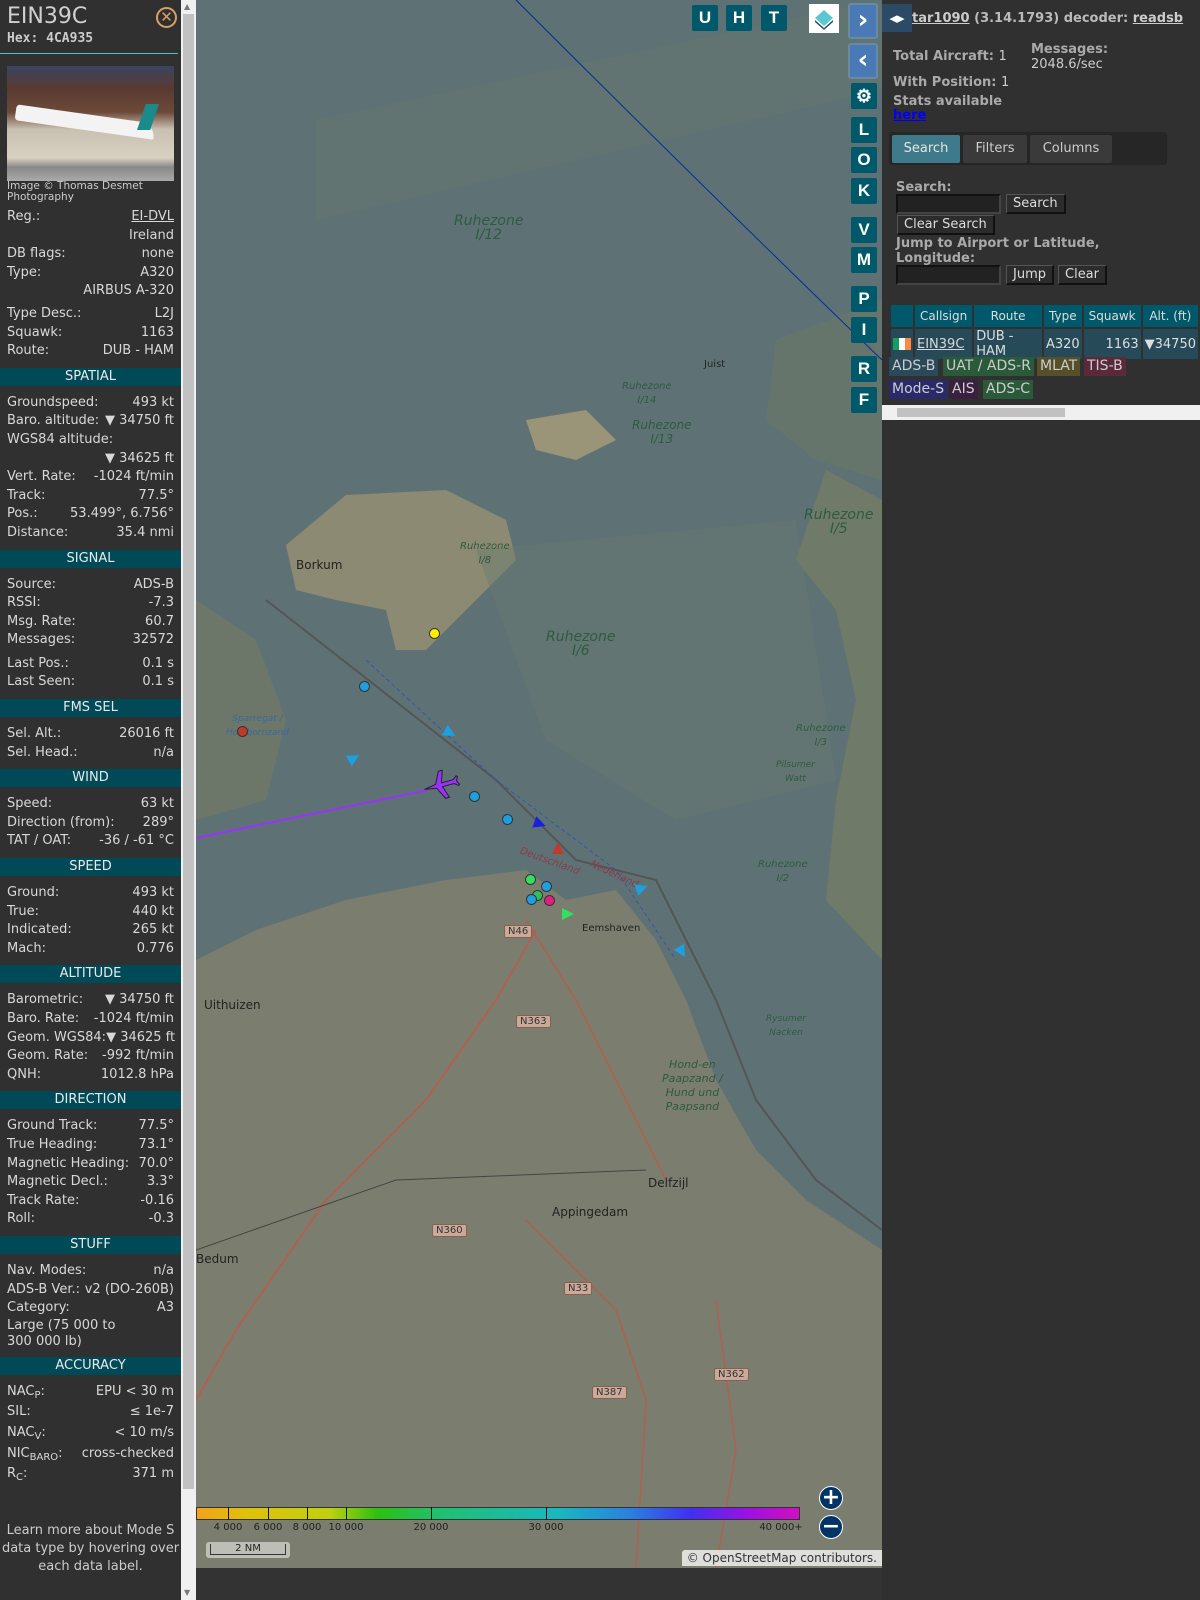 Image resolution: width=1200 pixels, height=1600 pixels. Describe the element at coordinates (926, 149) in the screenshot. I see `tab-search: Search` at that location.